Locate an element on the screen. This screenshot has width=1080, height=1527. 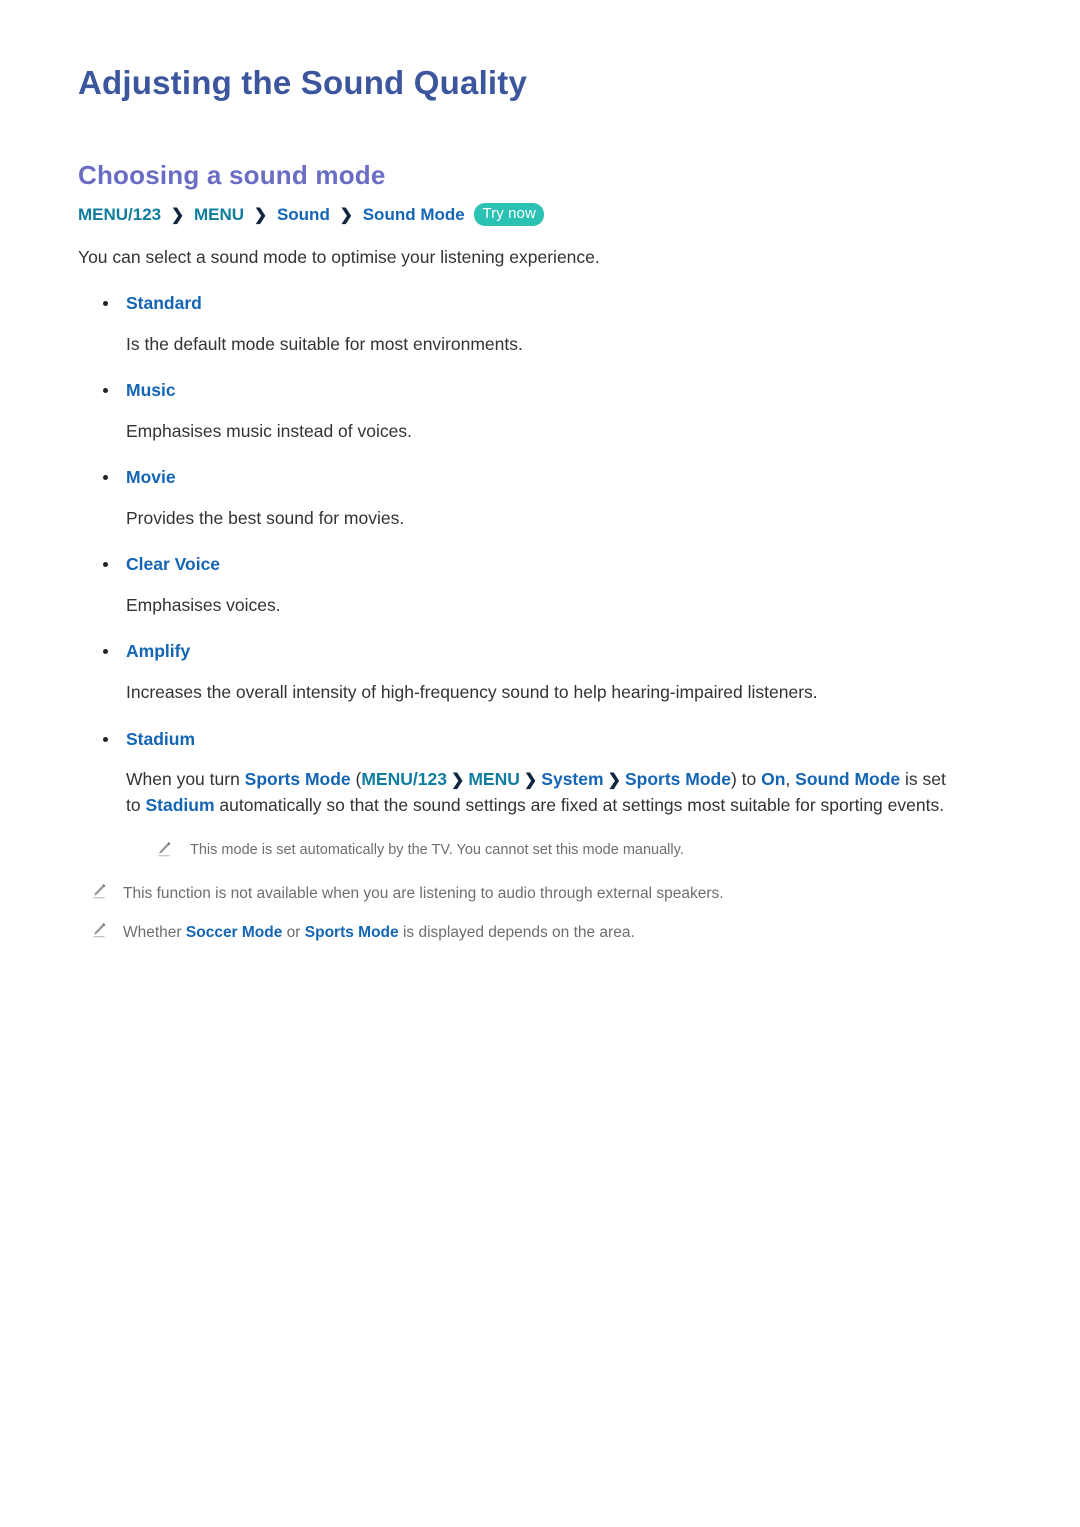
link-sports-mode: Sports Mode is located at coordinates (298, 779).